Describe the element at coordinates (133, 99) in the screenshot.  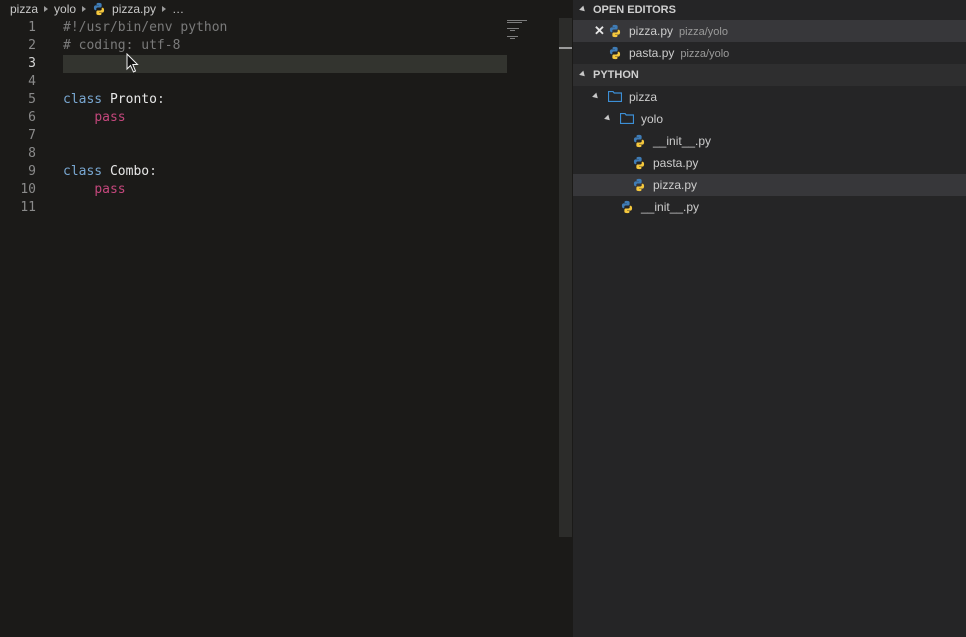
I see `code-token: Pronto` at that location.